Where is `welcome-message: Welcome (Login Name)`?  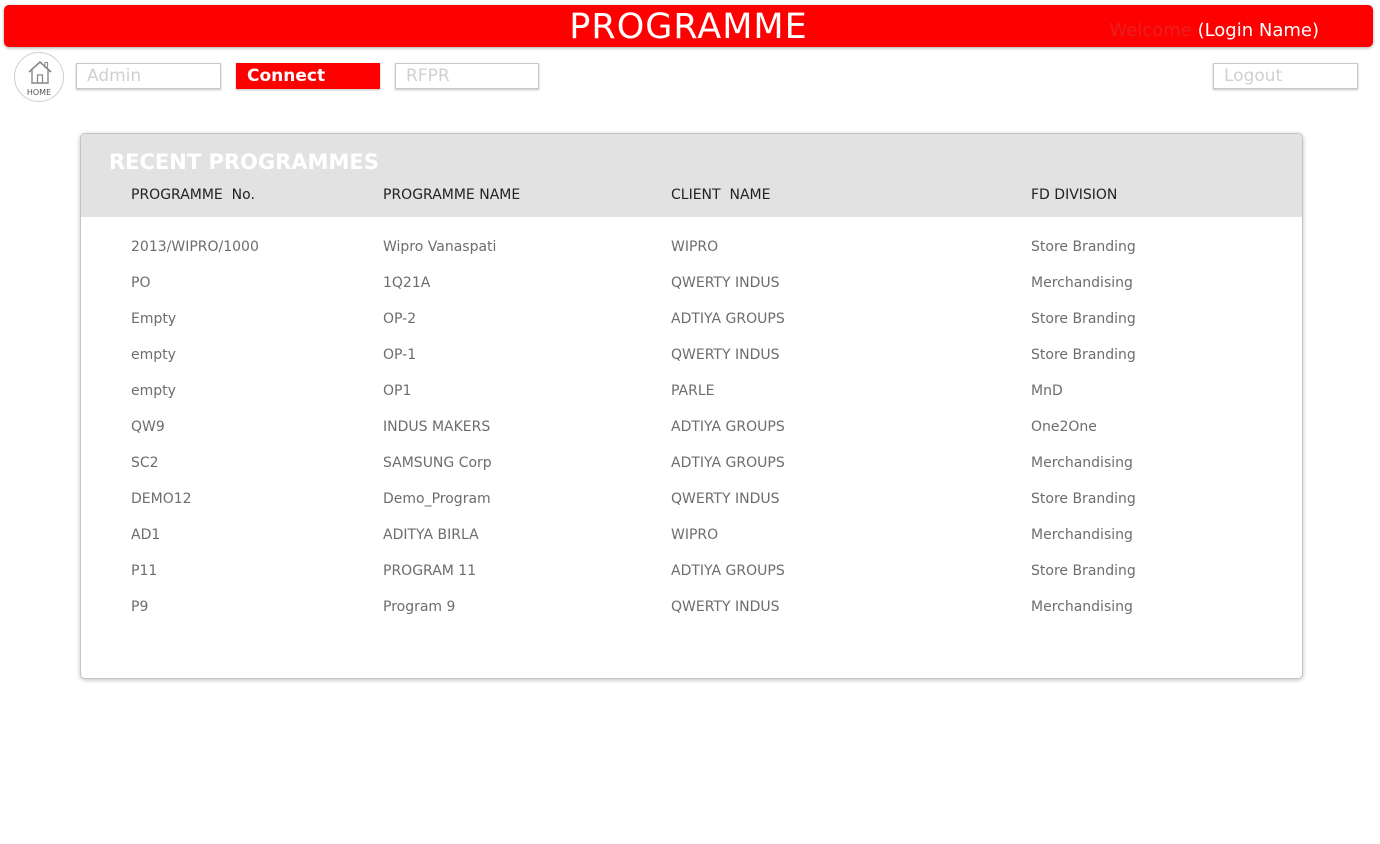 welcome-message: Welcome (Login Name) is located at coordinates (1214, 31).